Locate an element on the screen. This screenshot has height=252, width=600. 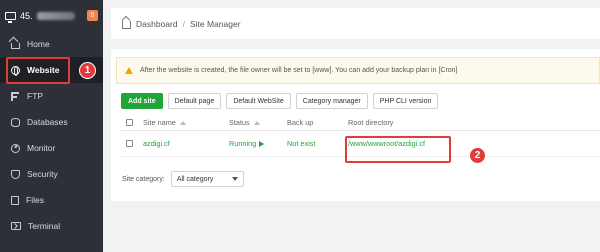
backup-link: Not exist is located at coordinates (317, 143).